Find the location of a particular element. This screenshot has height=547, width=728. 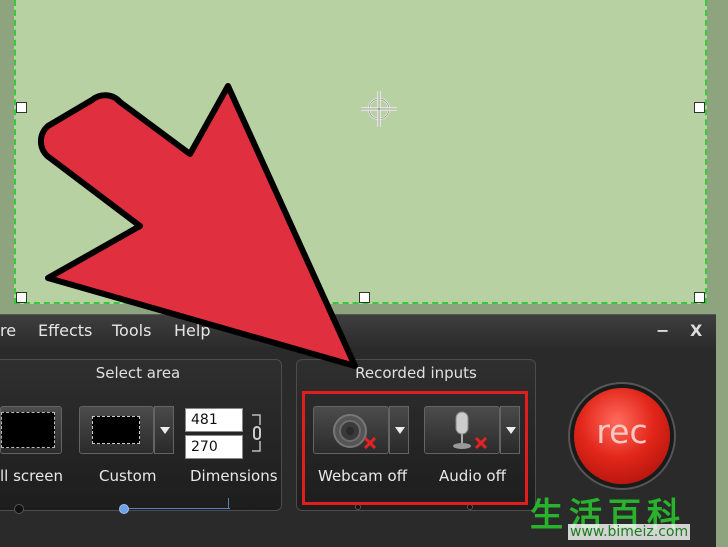

watermark-url: www.bimeiz.com is located at coordinates (629, 532).